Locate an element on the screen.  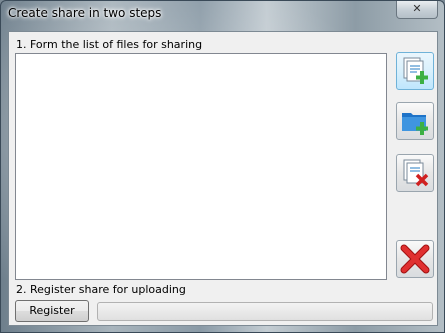
step2-label: 2. Register share for uploading is located at coordinates (101, 289).